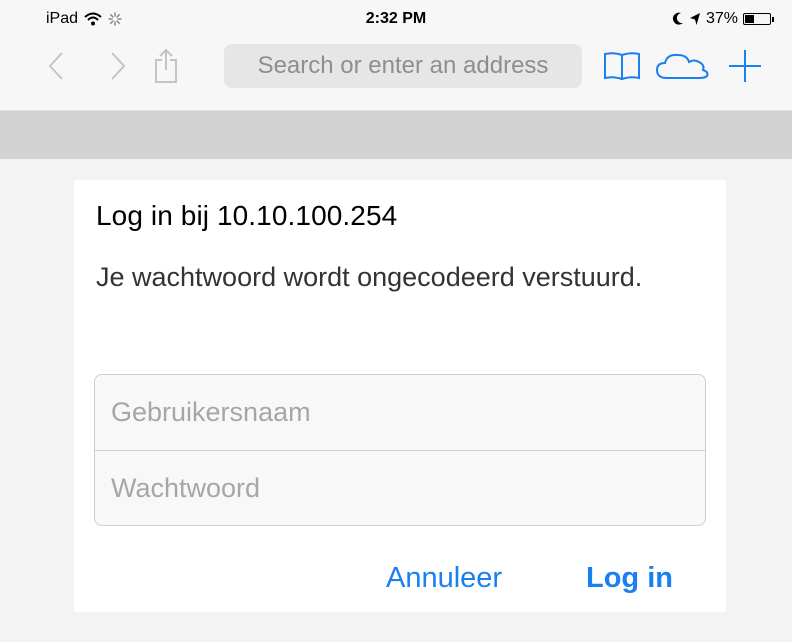 This screenshot has width=792, height=642. What do you see at coordinates (749, 19) in the screenshot?
I see `battery-level-fill` at bounding box center [749, 19].